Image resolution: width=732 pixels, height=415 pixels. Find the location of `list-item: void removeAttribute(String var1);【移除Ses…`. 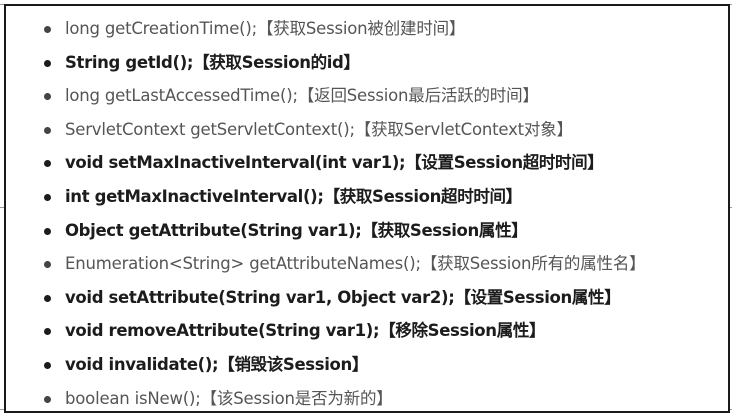

list-item: void removeAttribute(String var1);【移除Ses… is located at coordinates (367, 331).